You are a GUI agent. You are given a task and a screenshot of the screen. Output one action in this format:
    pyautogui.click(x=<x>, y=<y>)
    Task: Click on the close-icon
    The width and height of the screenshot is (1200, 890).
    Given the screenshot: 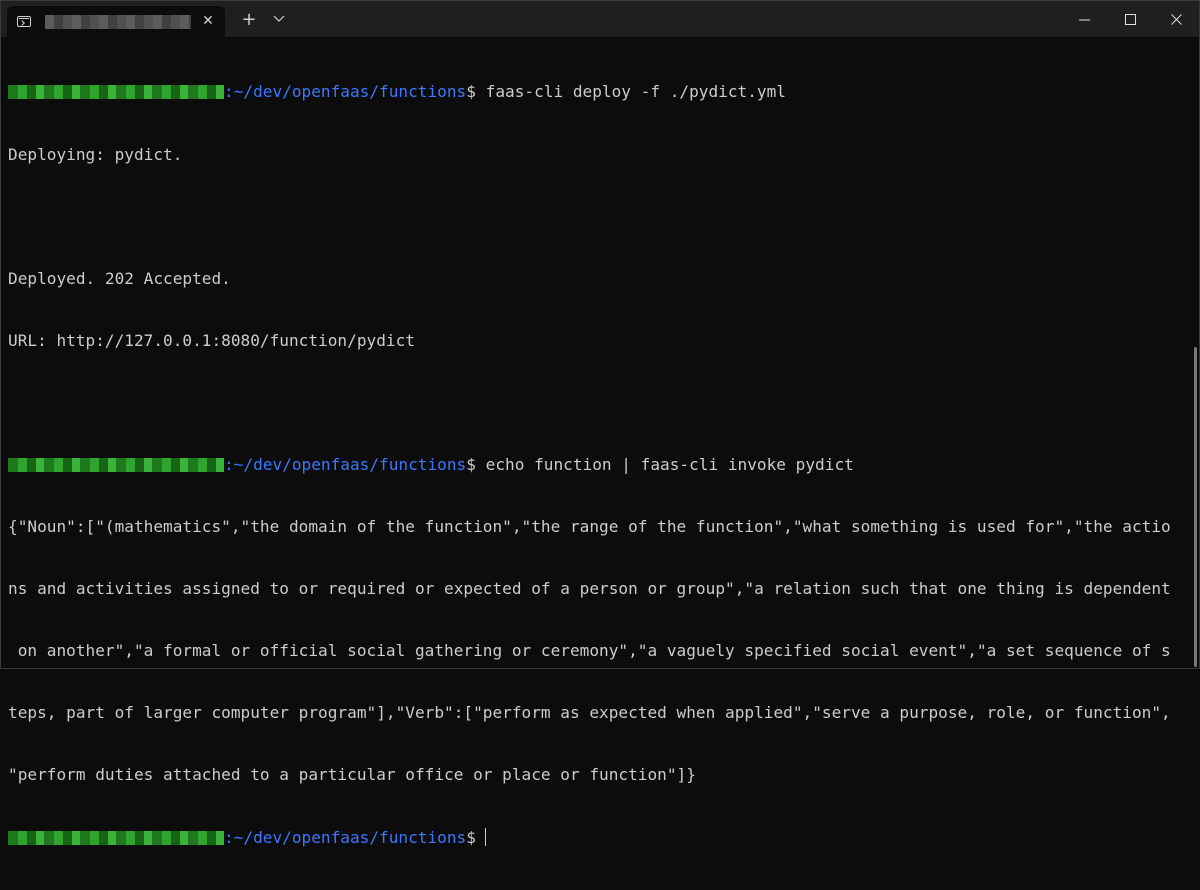 What is the action you would take?
    pyautogui.click(x=1176, y=19)
    